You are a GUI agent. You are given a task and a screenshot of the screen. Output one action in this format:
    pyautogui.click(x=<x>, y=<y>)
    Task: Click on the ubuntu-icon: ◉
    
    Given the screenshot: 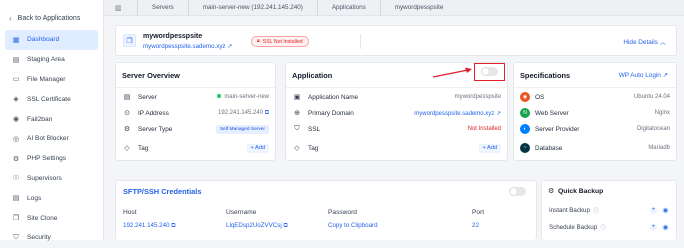 What is the action you would take?
    pyautogui.click(x=525, y=97)
    